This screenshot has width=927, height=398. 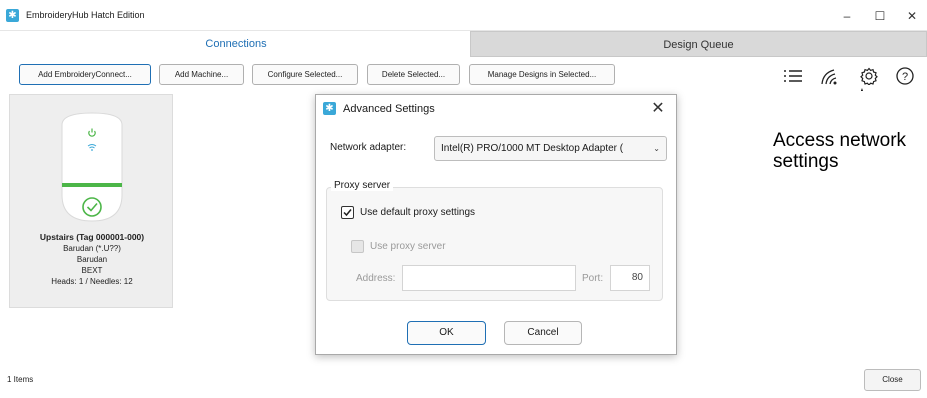 What do you see at coordinates (12, 15) in the screenshot?
I see `app-logo-icon: ✱` at bounding box center [12, 15].